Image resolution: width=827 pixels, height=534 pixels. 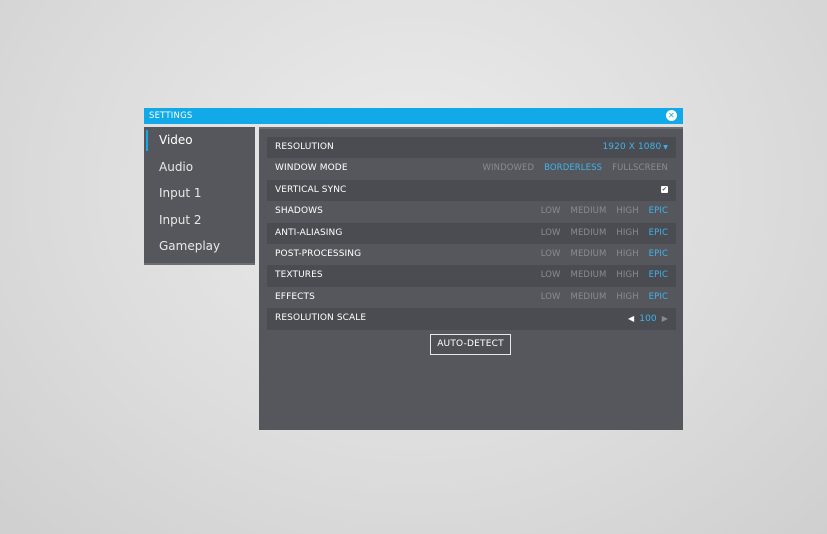 I want to click on close-button: ✕, so click(x=671, y=115).